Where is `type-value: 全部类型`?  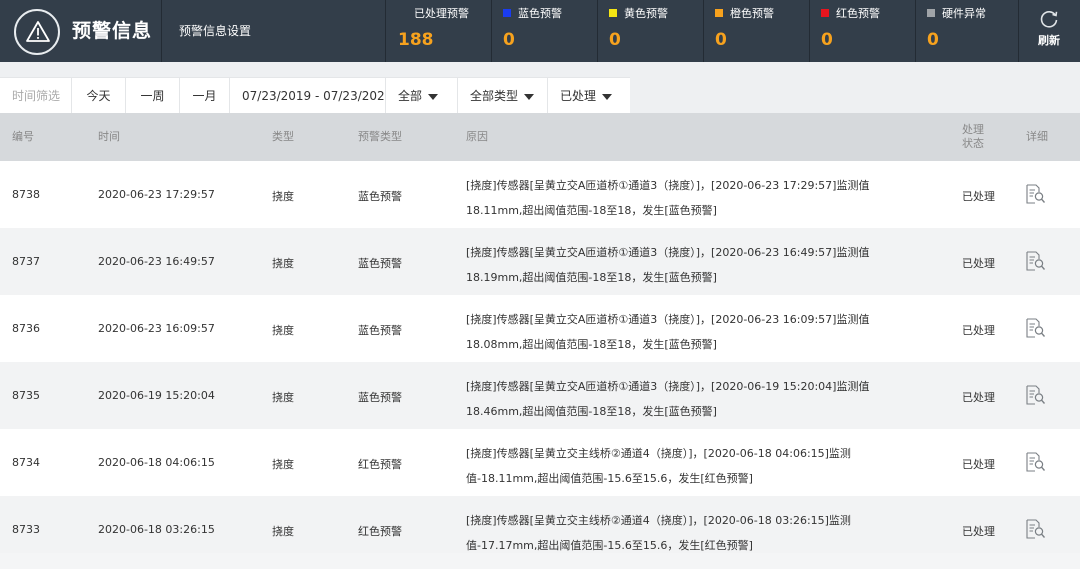 type-value: 全部类型 is located at coordinates (494, 96).